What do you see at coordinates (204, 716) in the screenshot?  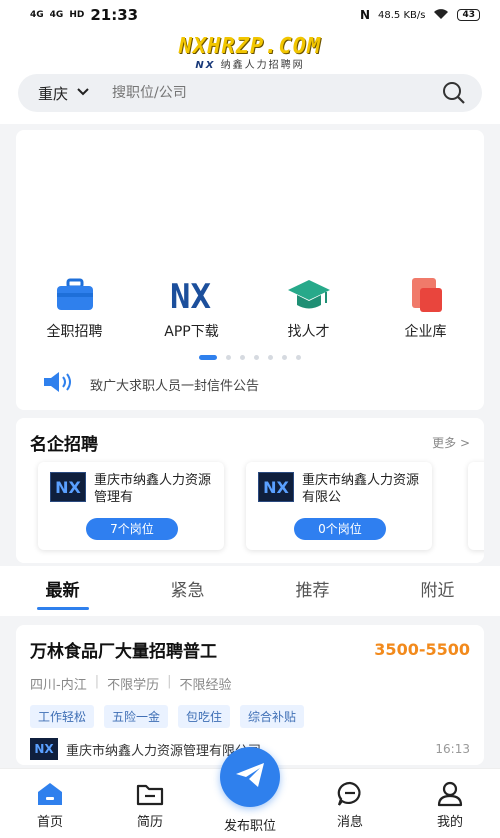 I see `job-tag: 包吃住` at bounding box center [204, 716].